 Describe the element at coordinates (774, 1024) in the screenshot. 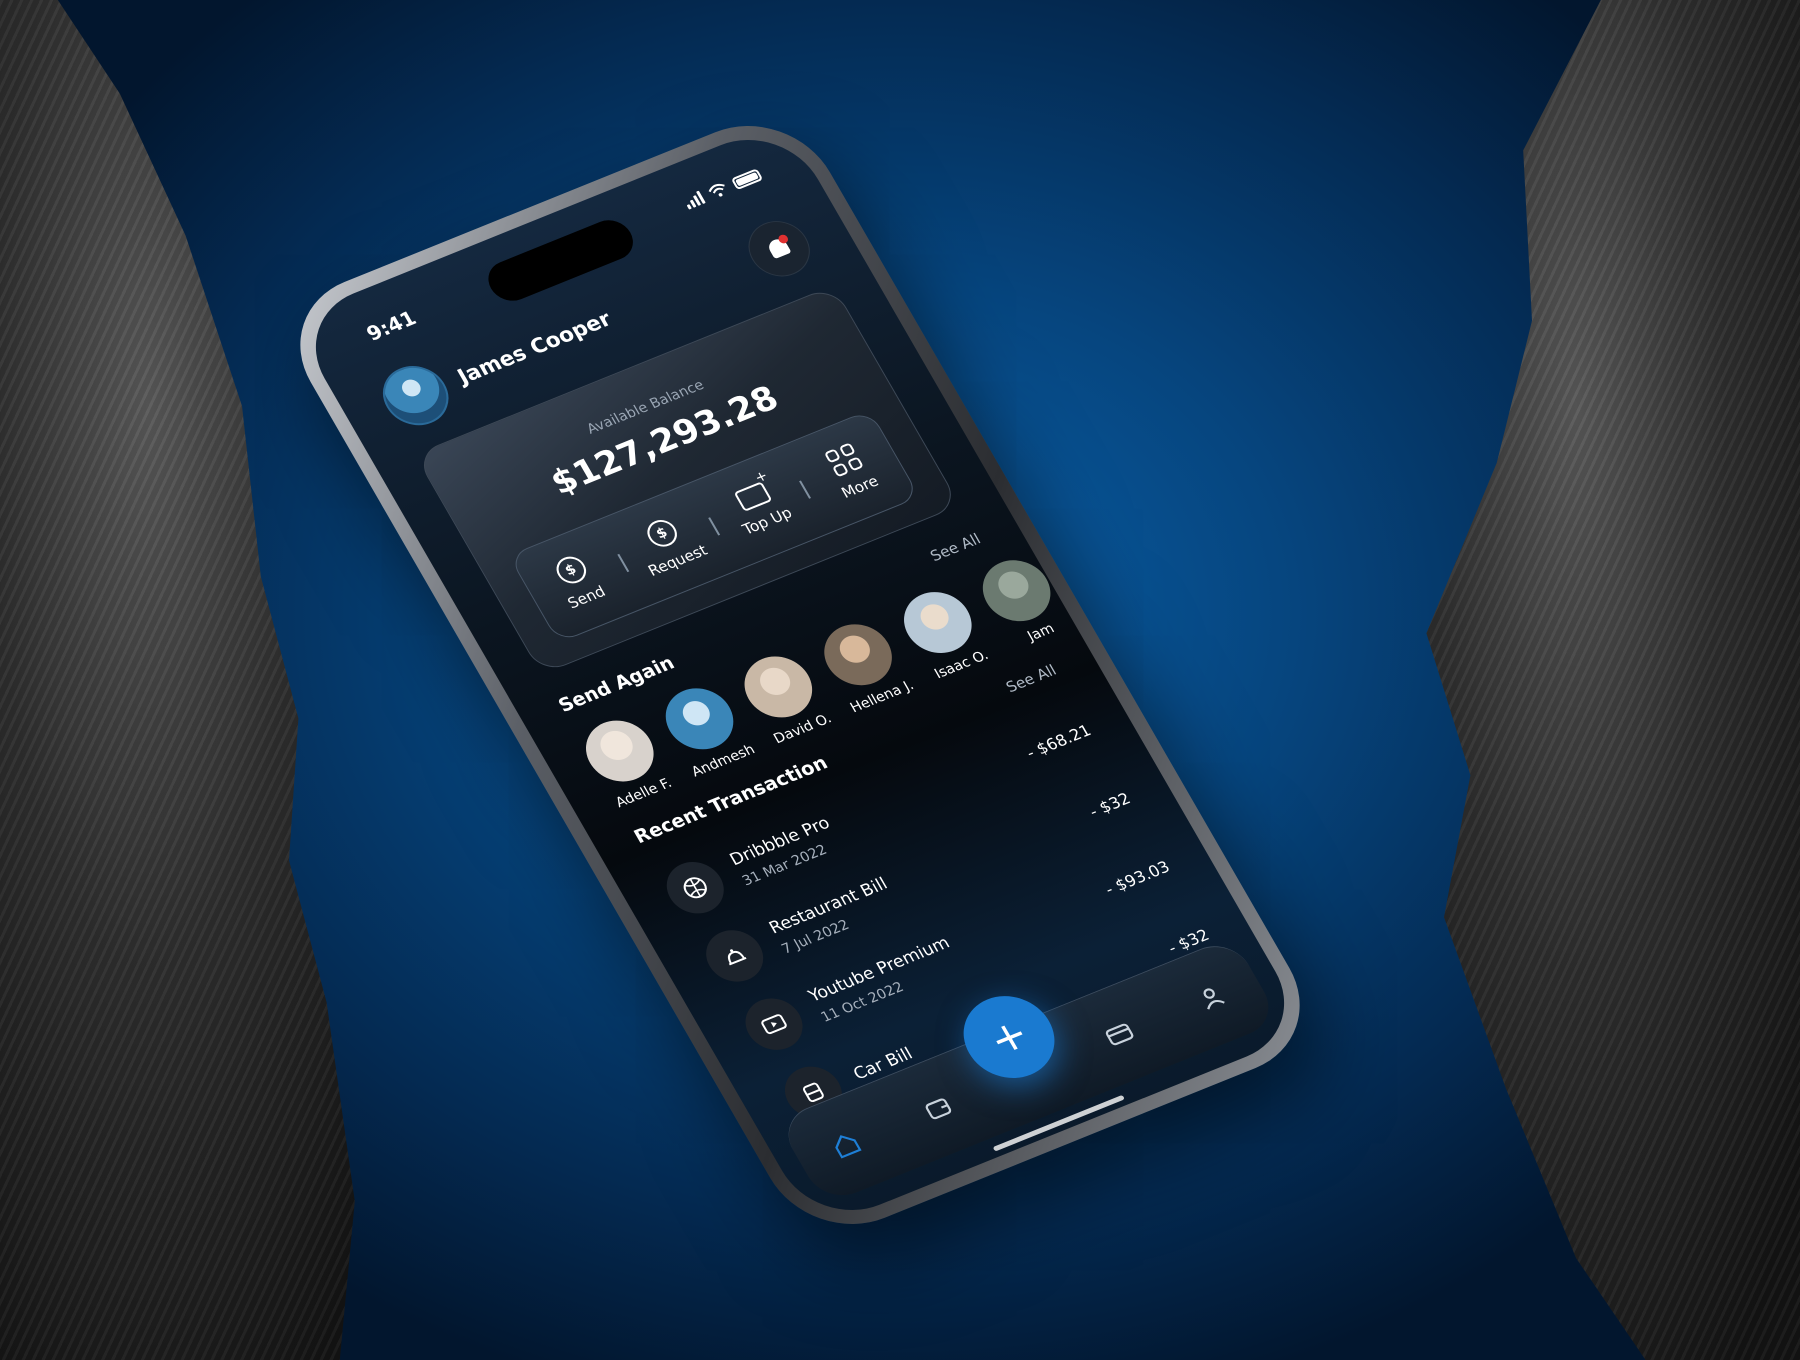

I see `play-icon` at that location.